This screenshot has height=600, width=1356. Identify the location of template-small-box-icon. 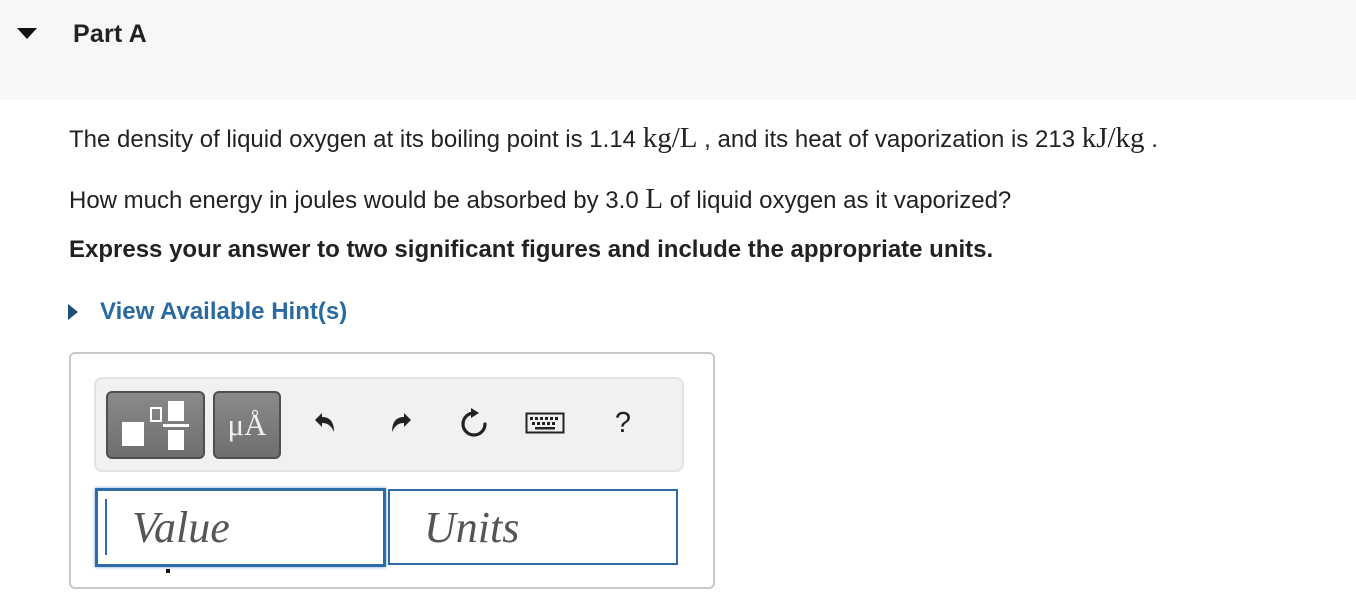
(156, 414).